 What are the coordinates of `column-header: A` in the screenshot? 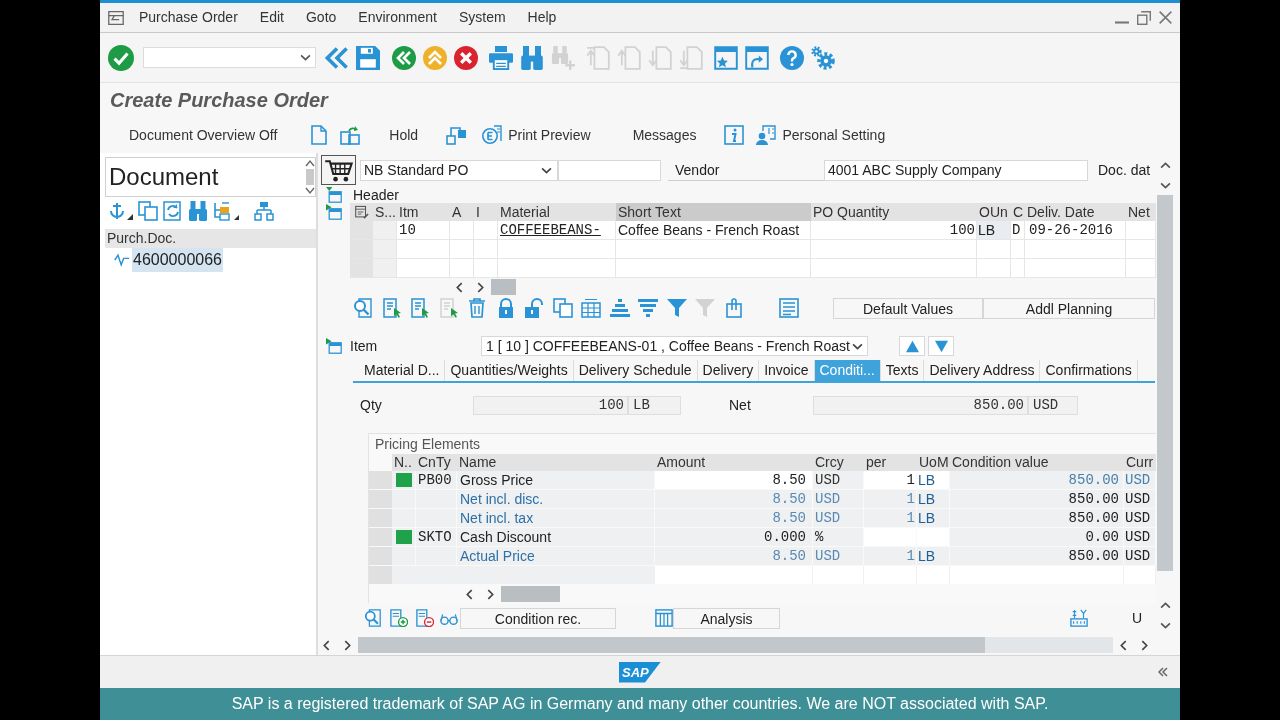 It's located at (462, 212).